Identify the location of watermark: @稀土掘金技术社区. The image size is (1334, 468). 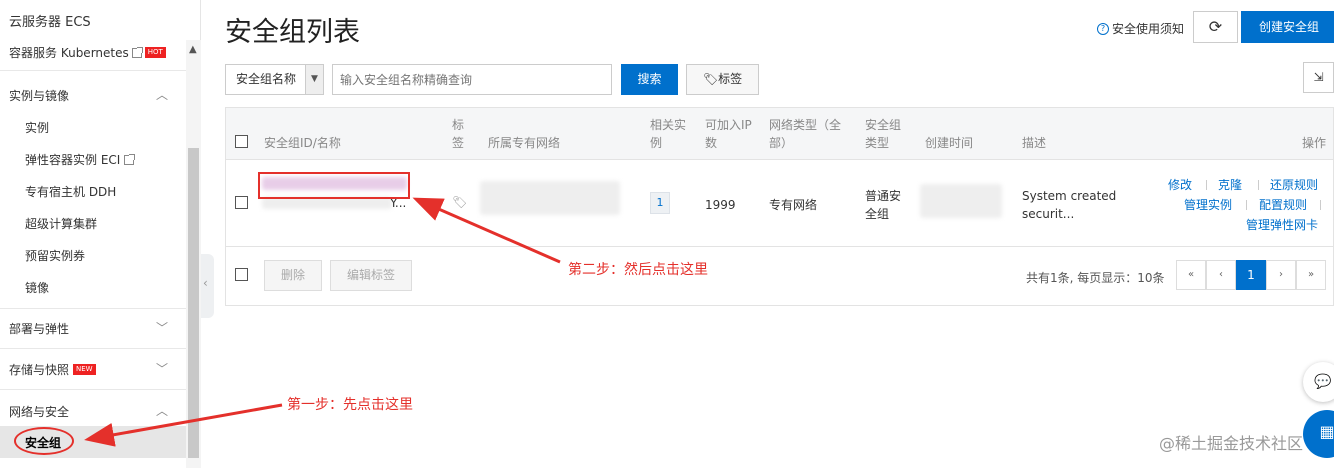
(1231, 443).